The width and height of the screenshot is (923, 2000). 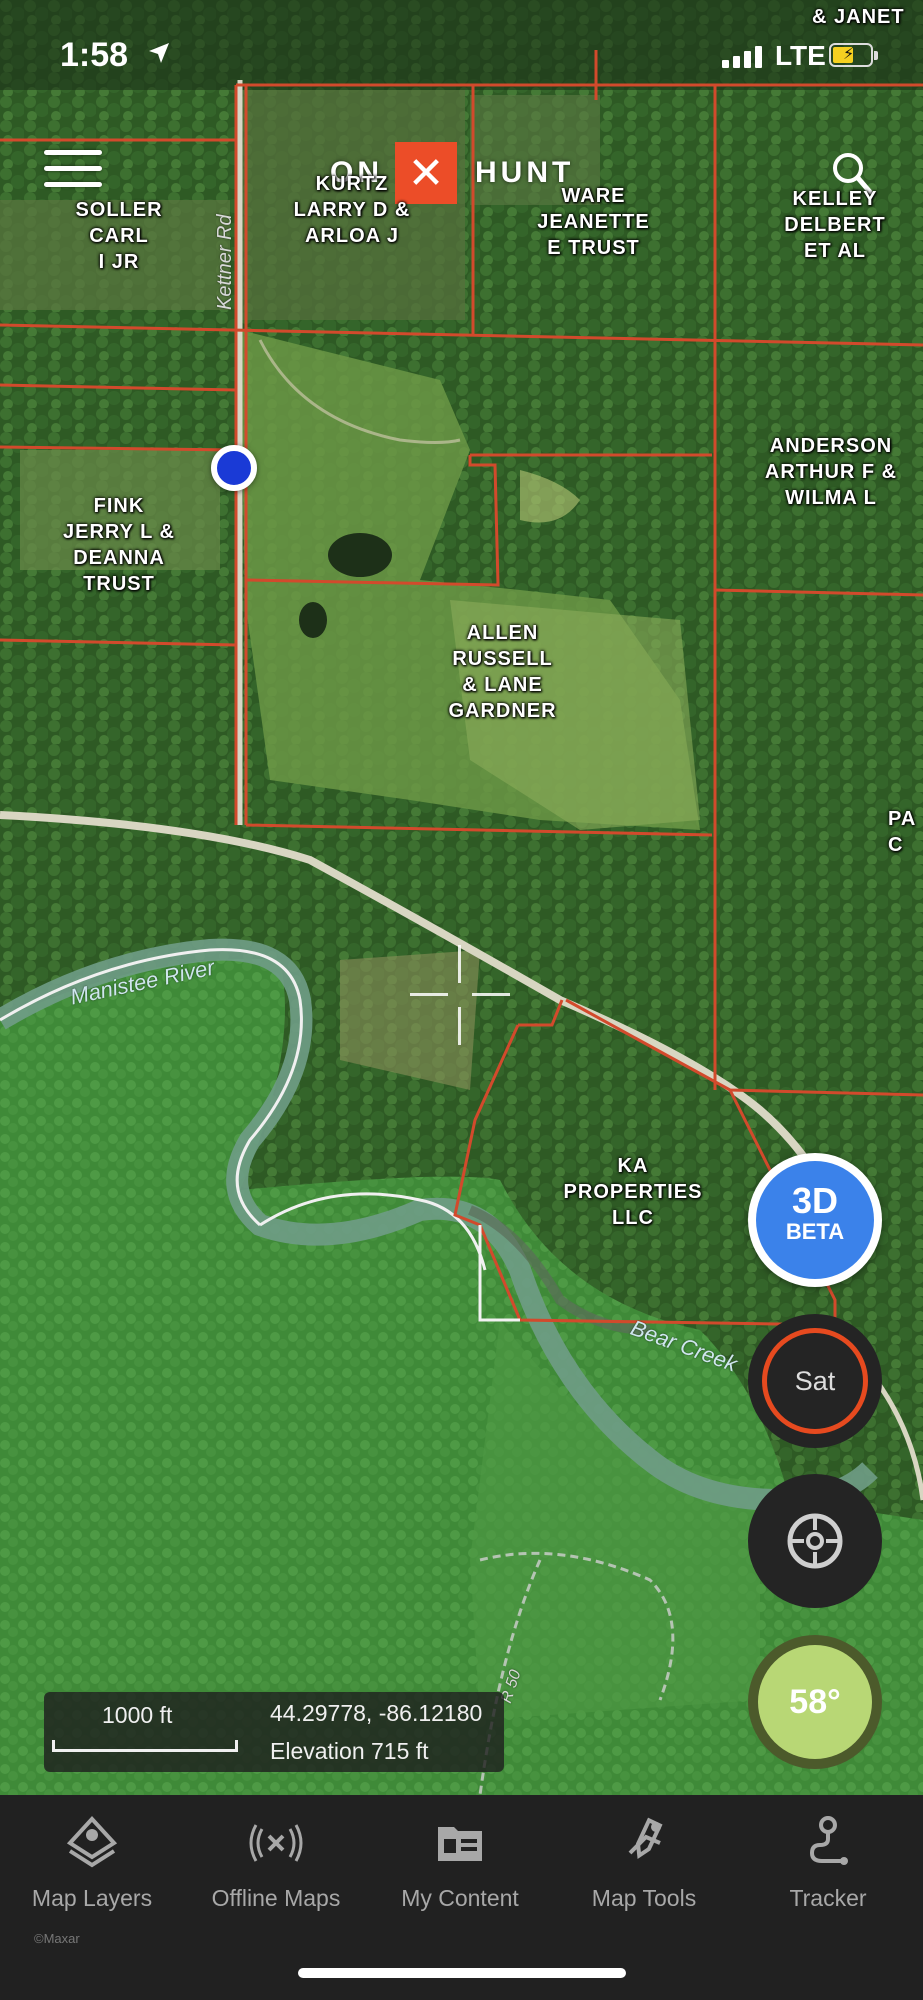 I want to click on parcel-label-allen: ALLEN RUSSELL & LANE GARDNER, so click(x=502, y=672).